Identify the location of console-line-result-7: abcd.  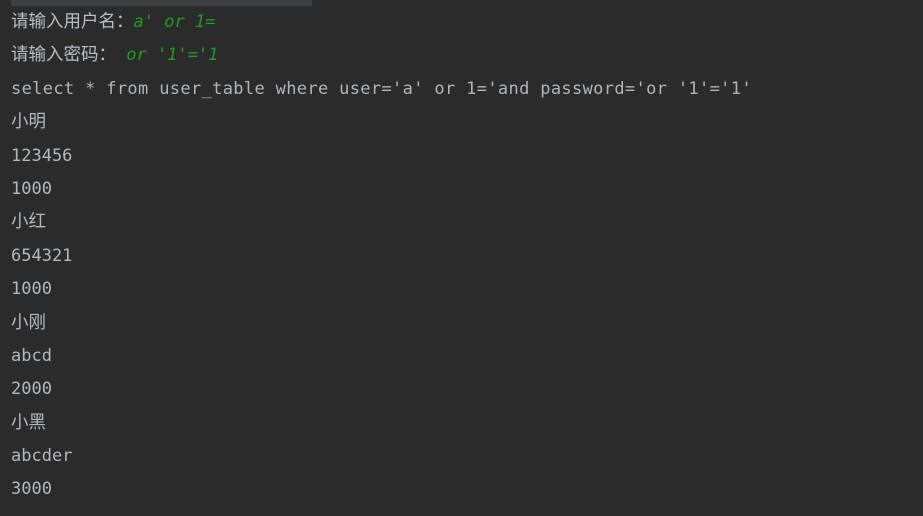
(31, 355).